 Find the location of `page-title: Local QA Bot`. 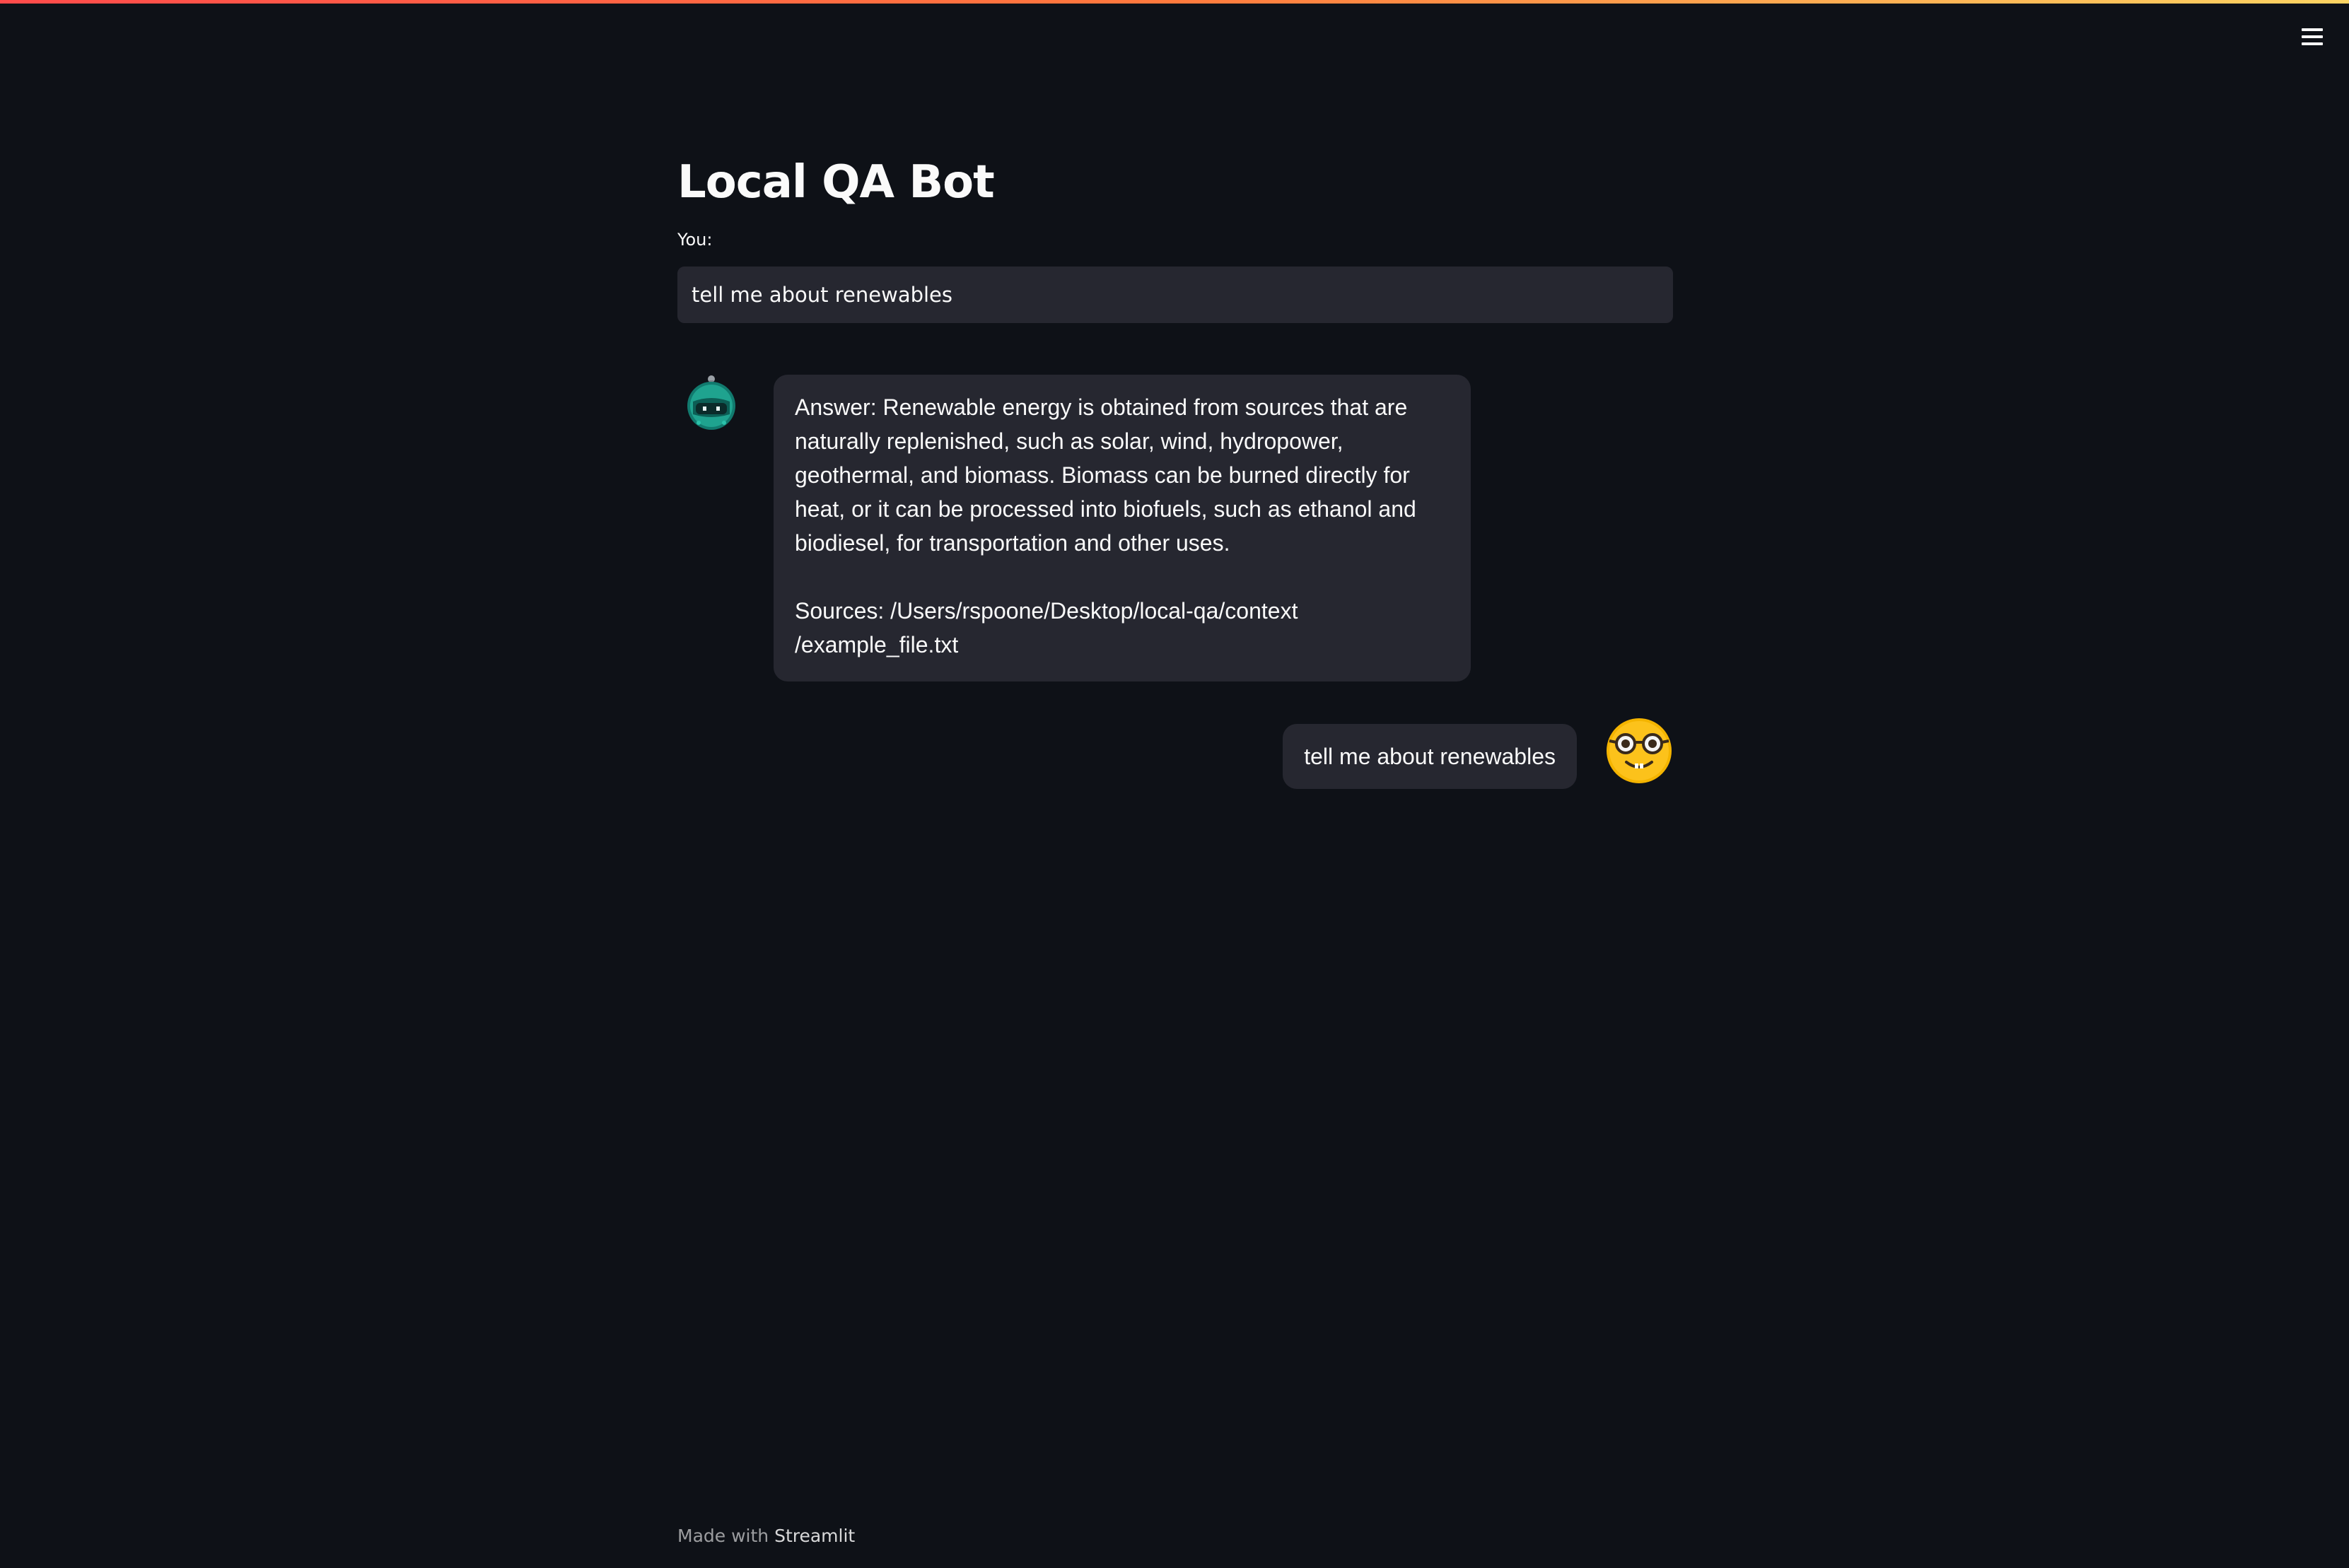

page-title: Local QA Bot is located at coordinates (836, 182).